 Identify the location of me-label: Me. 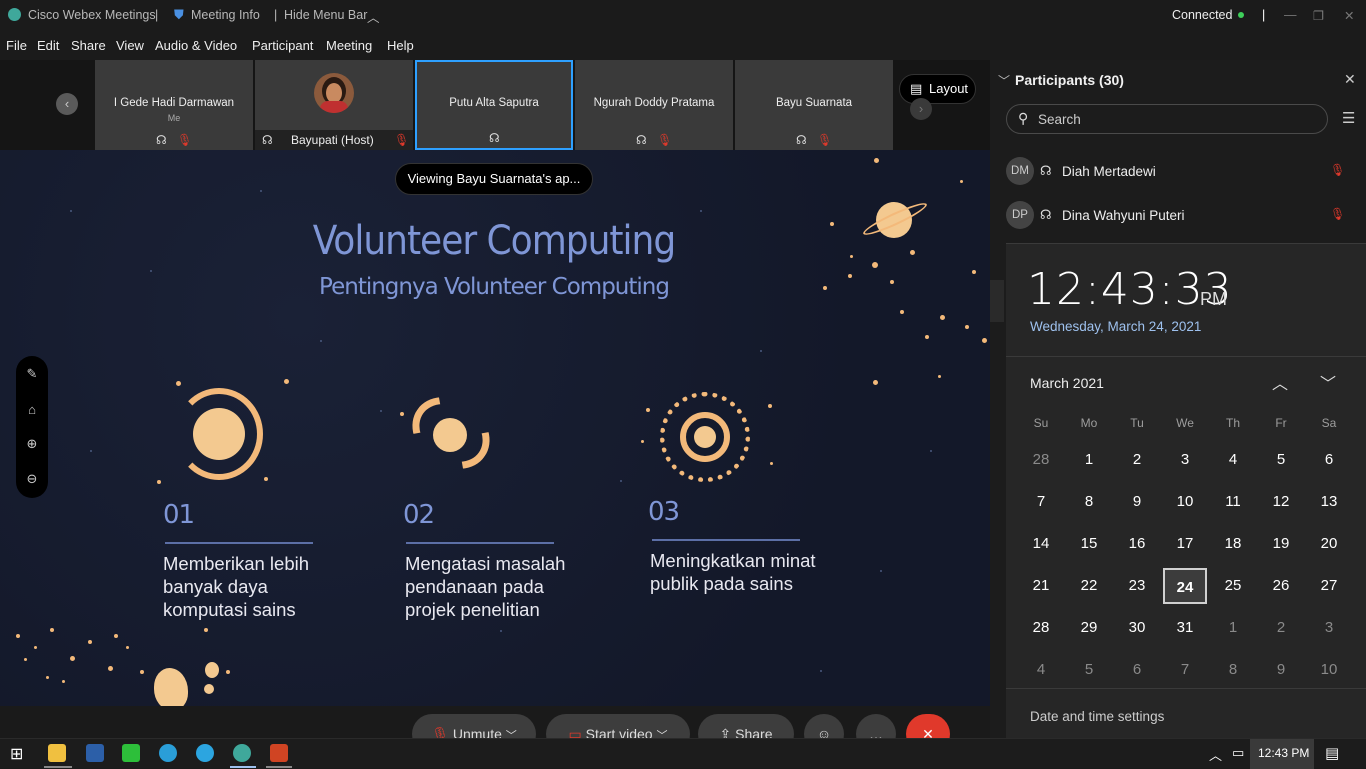
(174, 118).